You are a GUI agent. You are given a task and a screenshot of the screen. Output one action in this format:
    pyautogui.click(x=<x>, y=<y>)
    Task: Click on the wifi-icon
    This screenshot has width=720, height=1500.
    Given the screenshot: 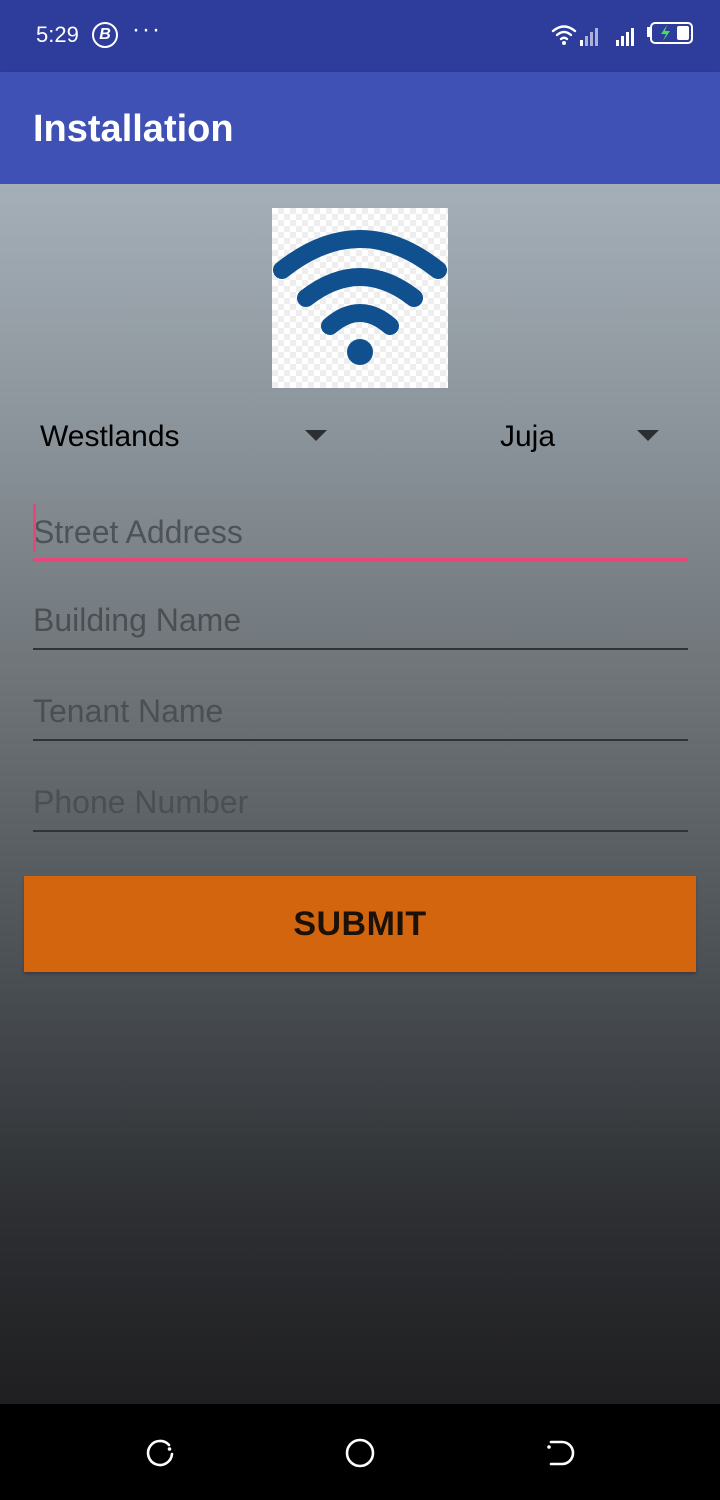 What is the action you would take?
    pyautogui.click(x=564, y=33)
    